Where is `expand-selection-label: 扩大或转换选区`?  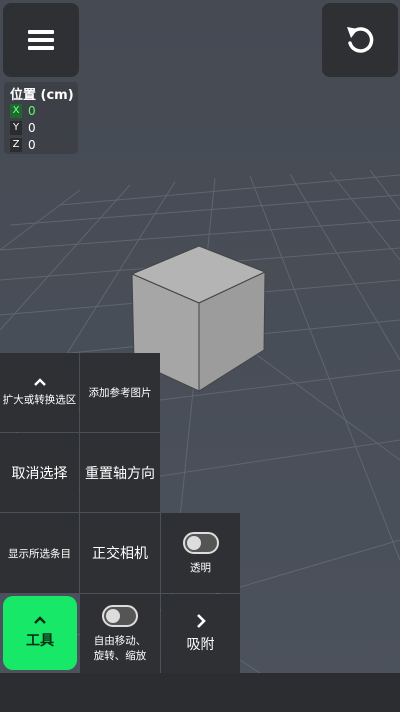 expand-selection-label: 扩大或转换选区 is located at coordinates (39, 400).